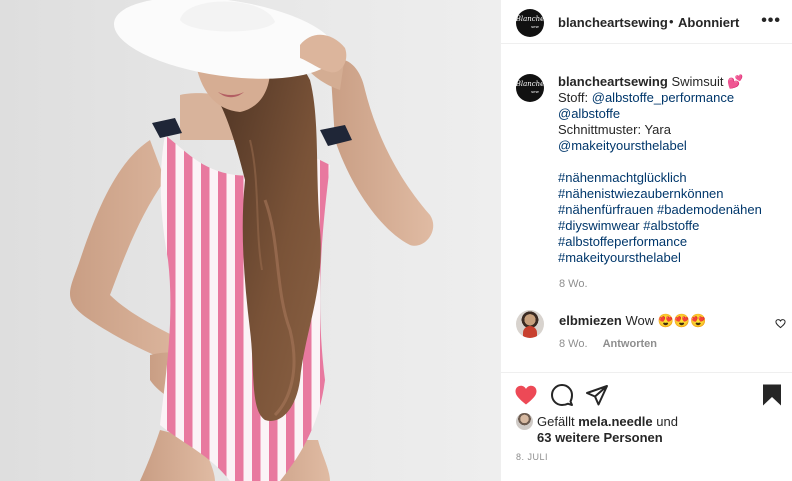  What do you see at coordinates (600, 438) in the screenshot?
I see `likes-others-link: 63 weitere Personen` at bounding box center [600, 438].